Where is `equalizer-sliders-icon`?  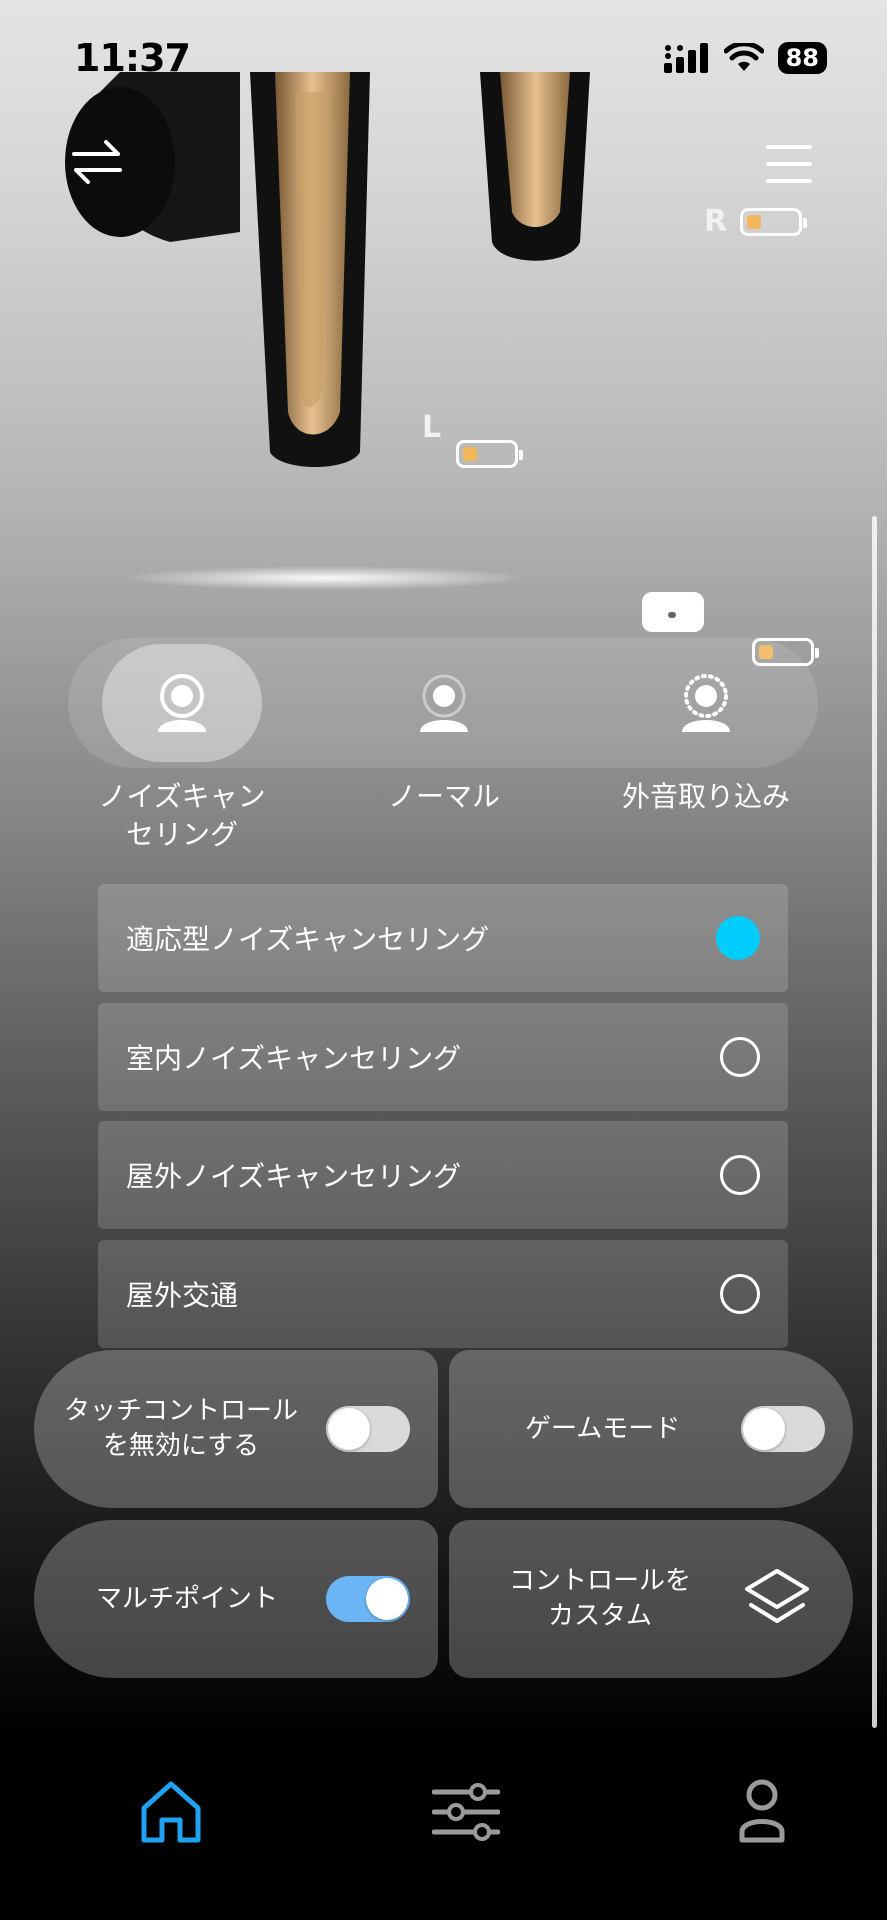
equalizer-sliders-icon is located at coordinates (466, 1812).